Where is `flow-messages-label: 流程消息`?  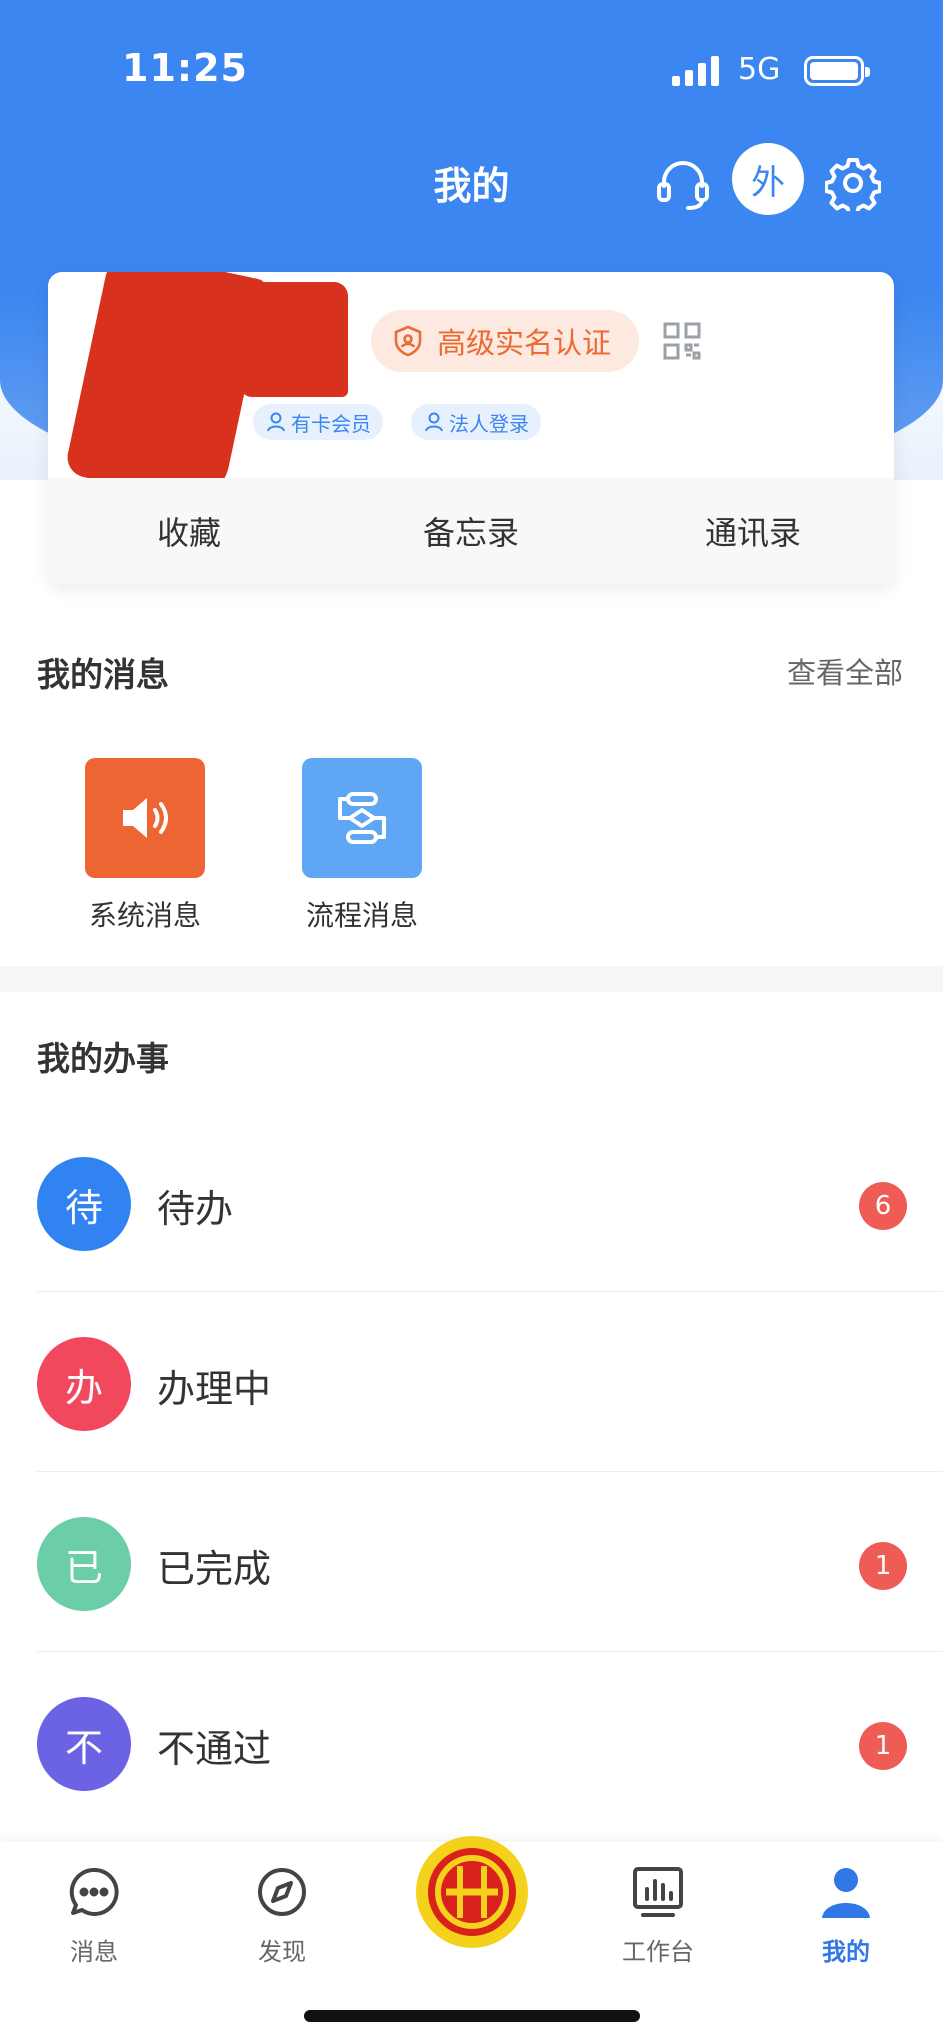 flow-messages-label: 流程消息 is located at coordinates (361, 915).